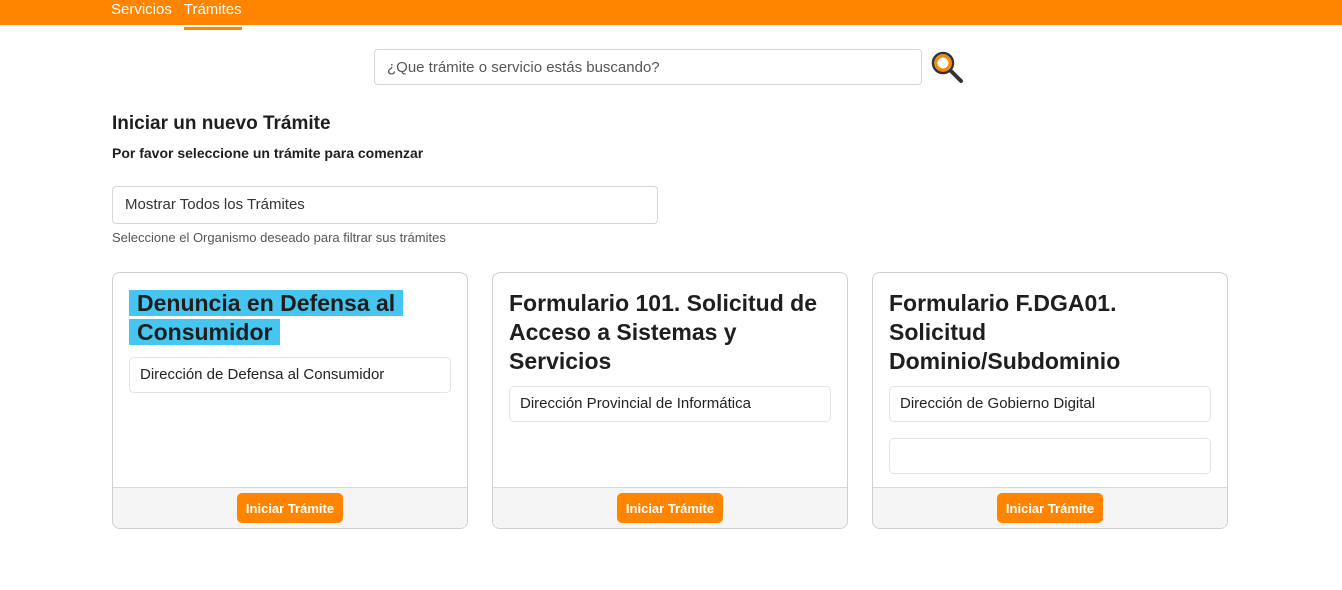 This screenshot has height=590, width=1342. What do you see at coordinates (648, 67) in the screenshot?
I see `search-input` at bounding box center [648, 67].